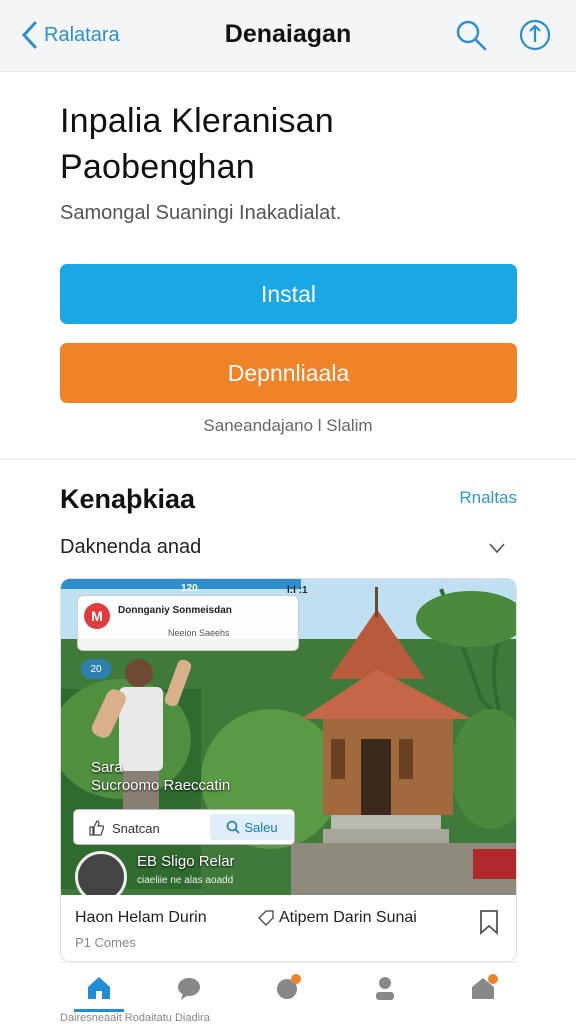 This screenshot has width=576, height=1024. I want to click on footer-subtitle: P1 Comes, so click(105, 942).